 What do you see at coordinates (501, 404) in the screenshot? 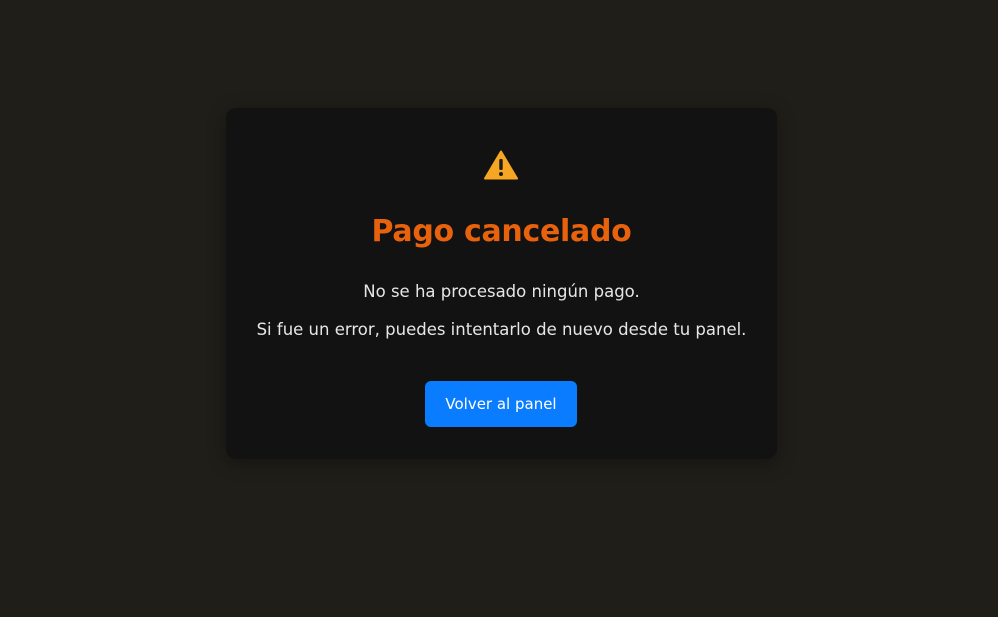
I see `back-to-panel-button: Volver al panel` at bounding box center [501, 404].